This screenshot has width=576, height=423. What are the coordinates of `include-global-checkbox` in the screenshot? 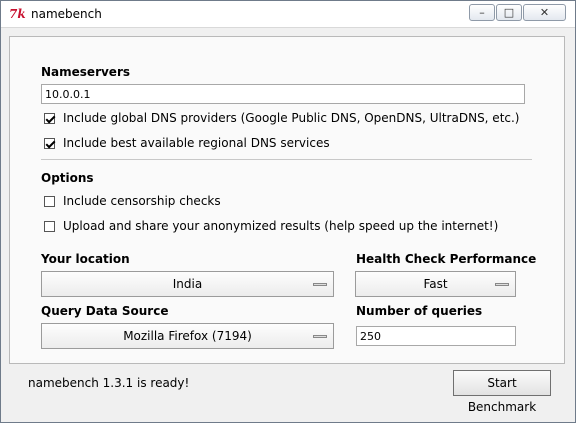 It's located at (49, 118).